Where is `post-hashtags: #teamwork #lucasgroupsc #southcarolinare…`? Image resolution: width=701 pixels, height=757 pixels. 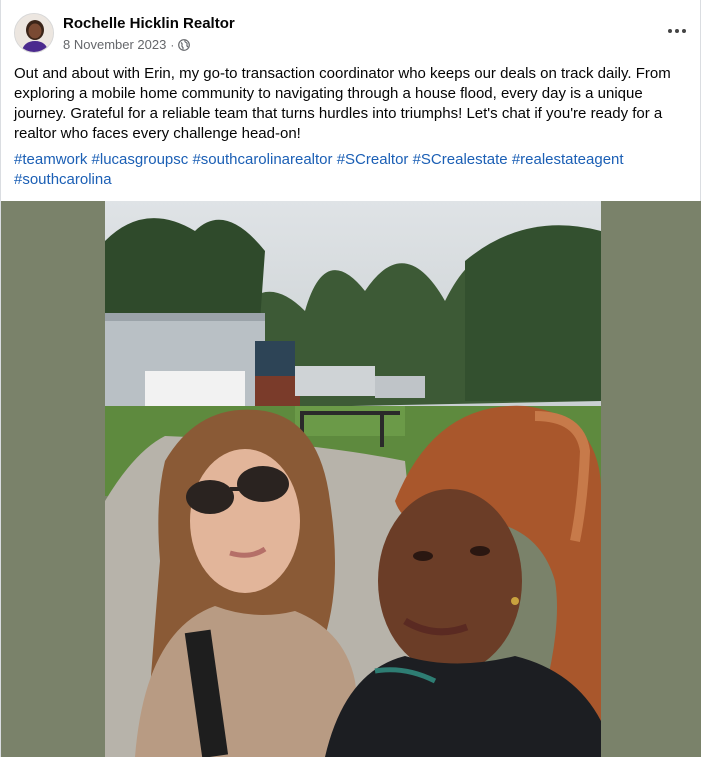 post-hashtags: #teamwork #lucasgroupsc #southcarolinare… is located at coordinates (350, 170).